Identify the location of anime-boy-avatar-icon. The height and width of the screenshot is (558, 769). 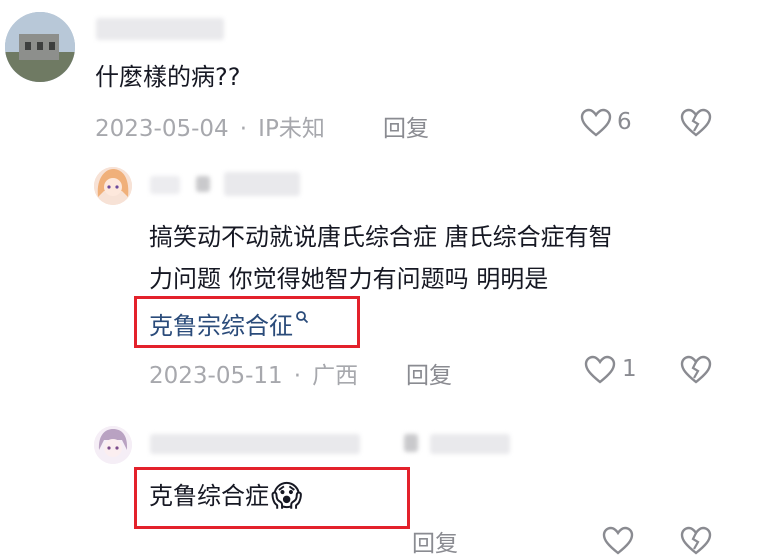
(113, 445).